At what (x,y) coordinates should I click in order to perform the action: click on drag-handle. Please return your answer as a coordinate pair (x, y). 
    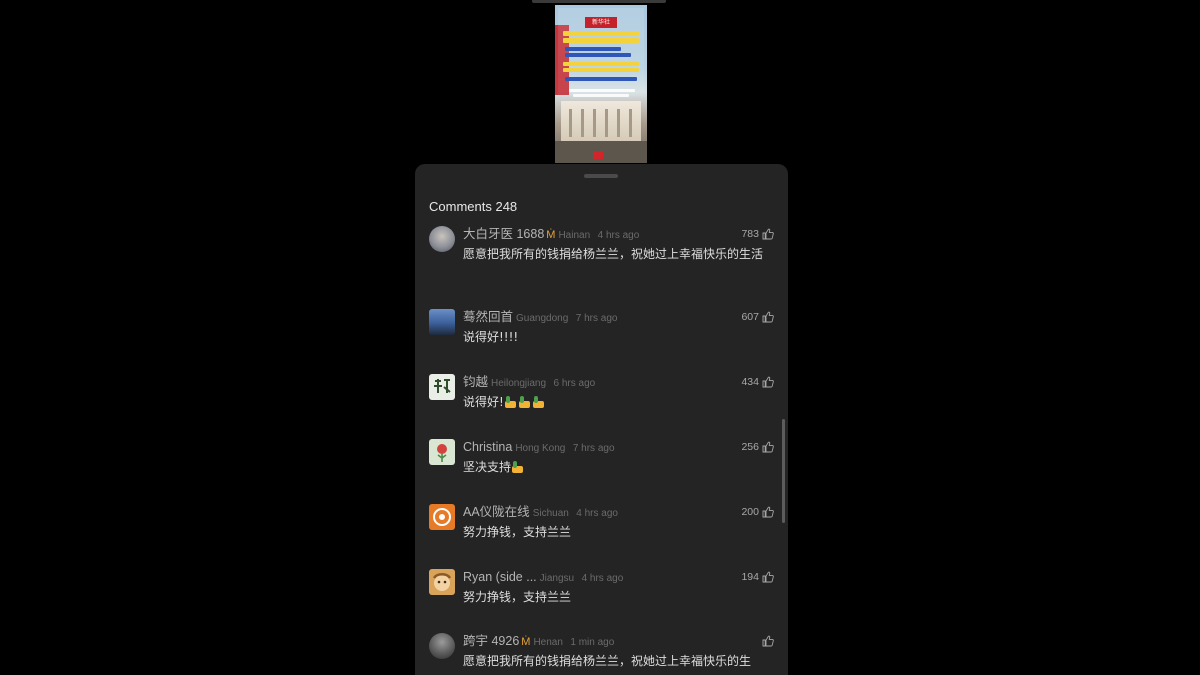
    Looking at the image, I should click on (601, 176).